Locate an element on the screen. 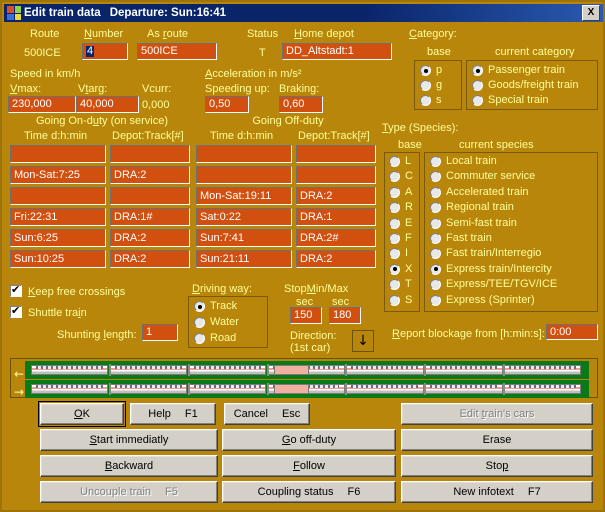 The width and height of the screenshot is (605, 512). speeding-up-input: 0,50 is located at coordinates (227, 104).